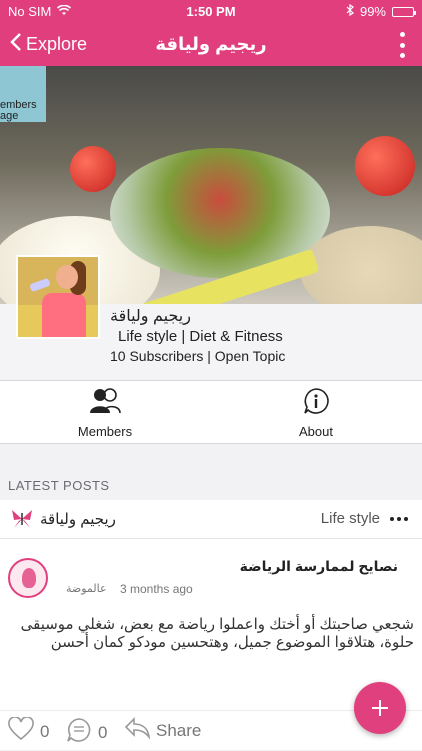 This screenshot has height=751, width=422. Describe the element at coordinates (137, 730) in the screenshot. I see `share-icon` at that location.